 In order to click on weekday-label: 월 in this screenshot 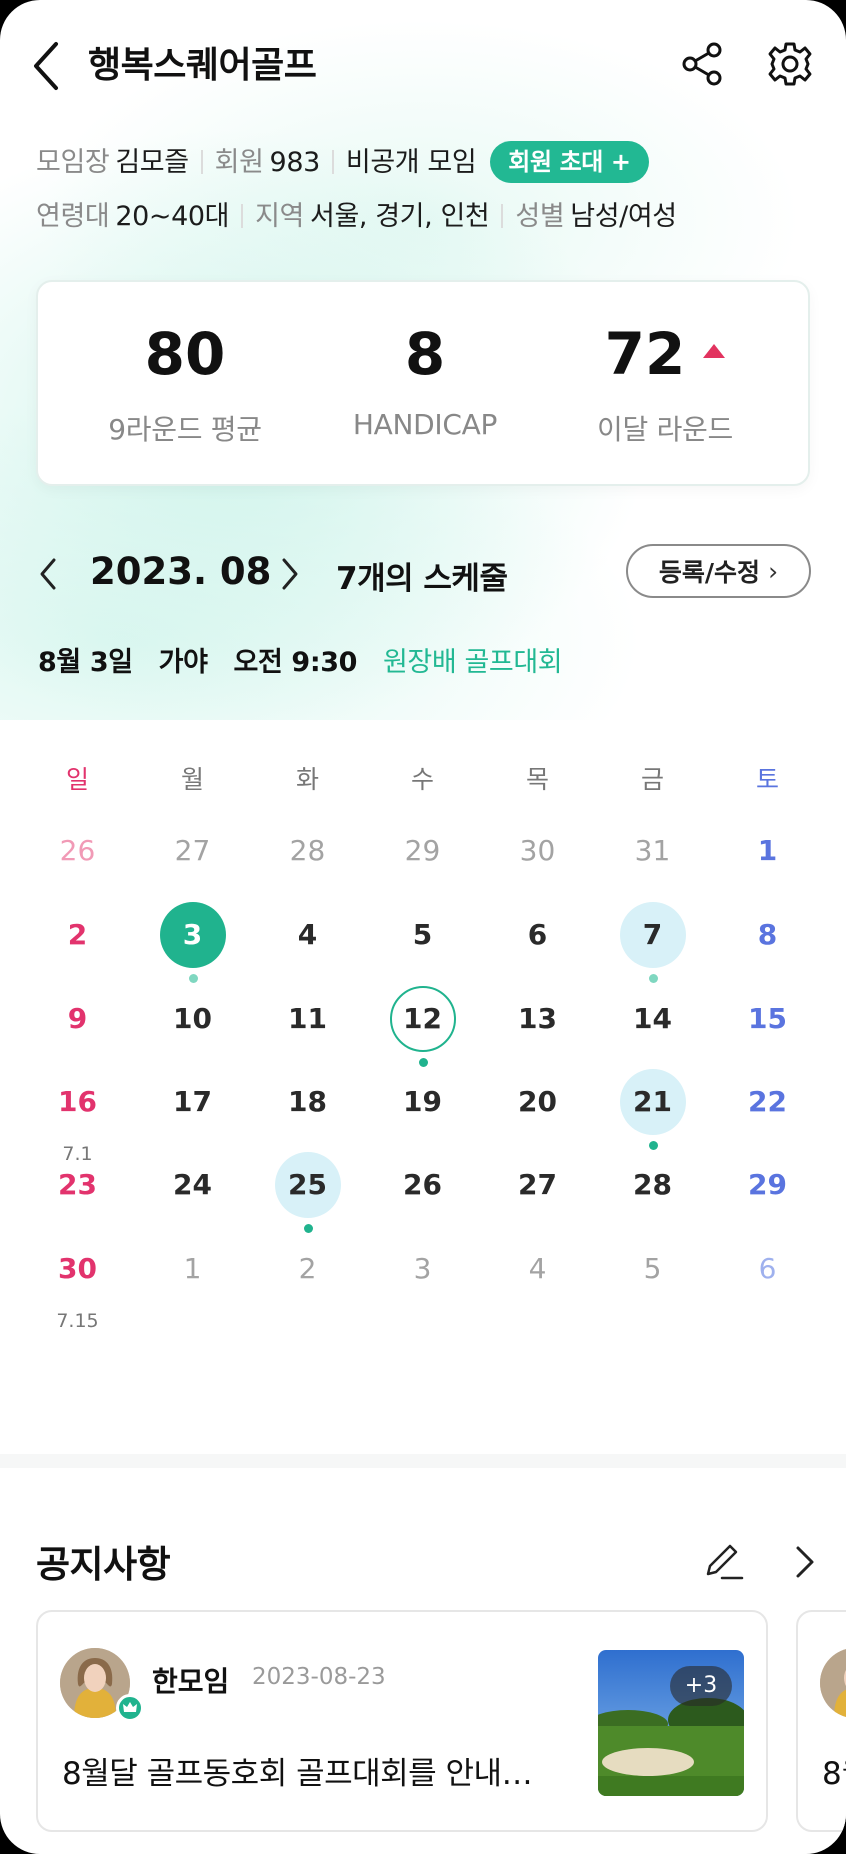, I will do `click(192, 779)`.